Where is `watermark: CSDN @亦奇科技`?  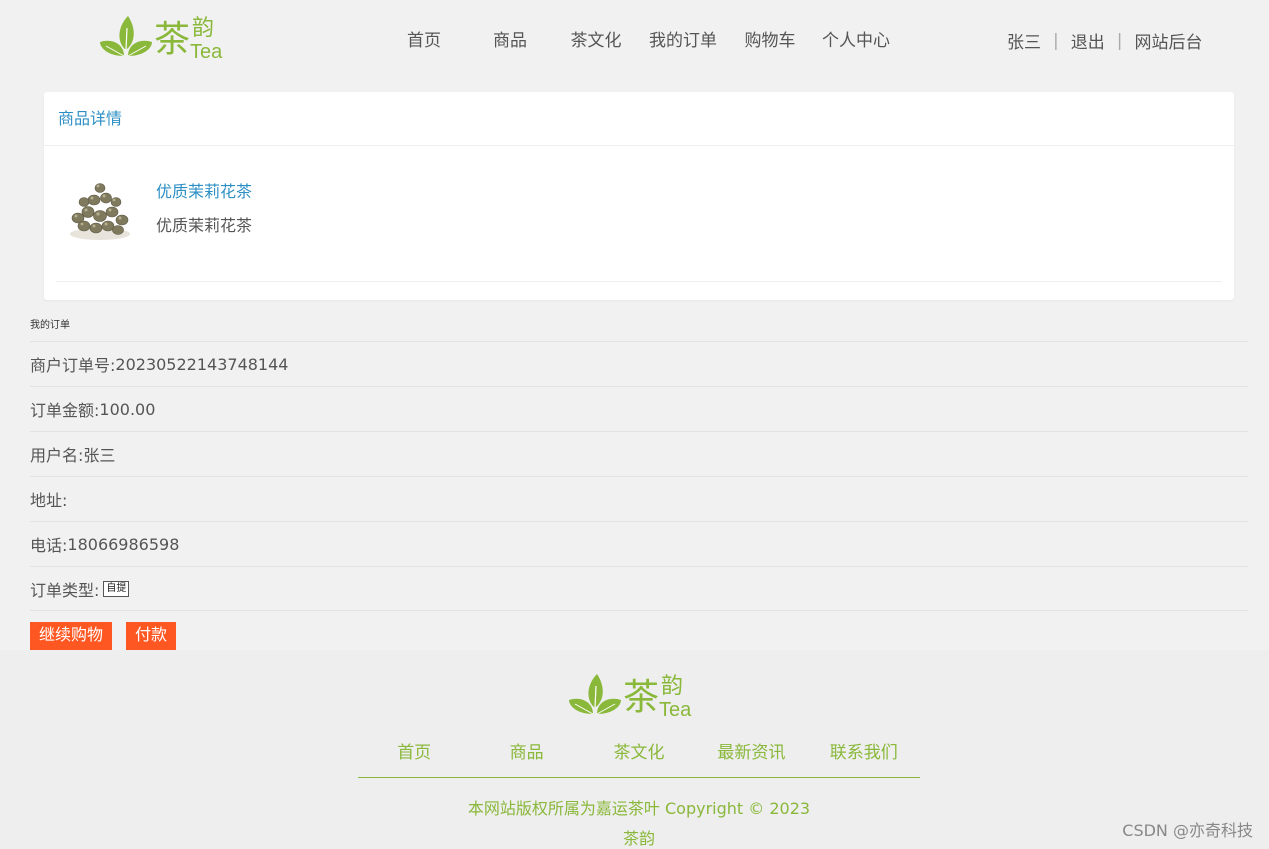
watermark: CSDN @亦奇科技 is located at coordinates (1187, 830).